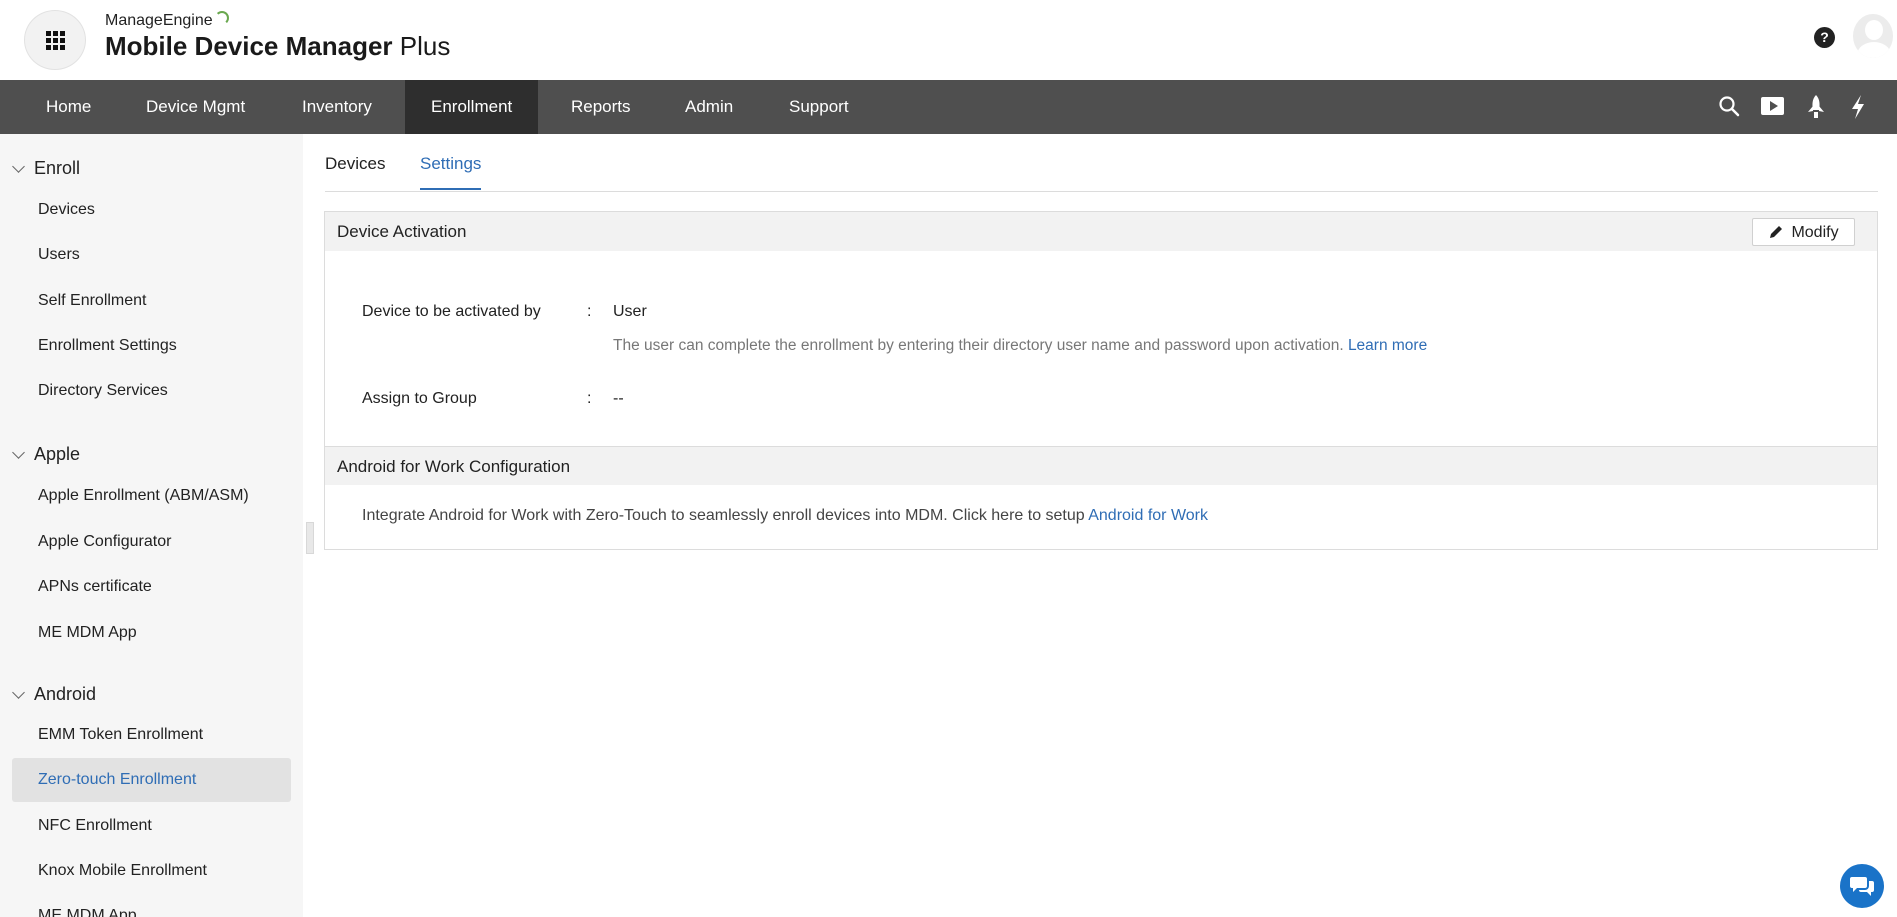  What do you see at coordinates (195, 107) in the screenshot?
I see `nav-device-mgmt: Device Mgmt` at bounding box center [195, 107].